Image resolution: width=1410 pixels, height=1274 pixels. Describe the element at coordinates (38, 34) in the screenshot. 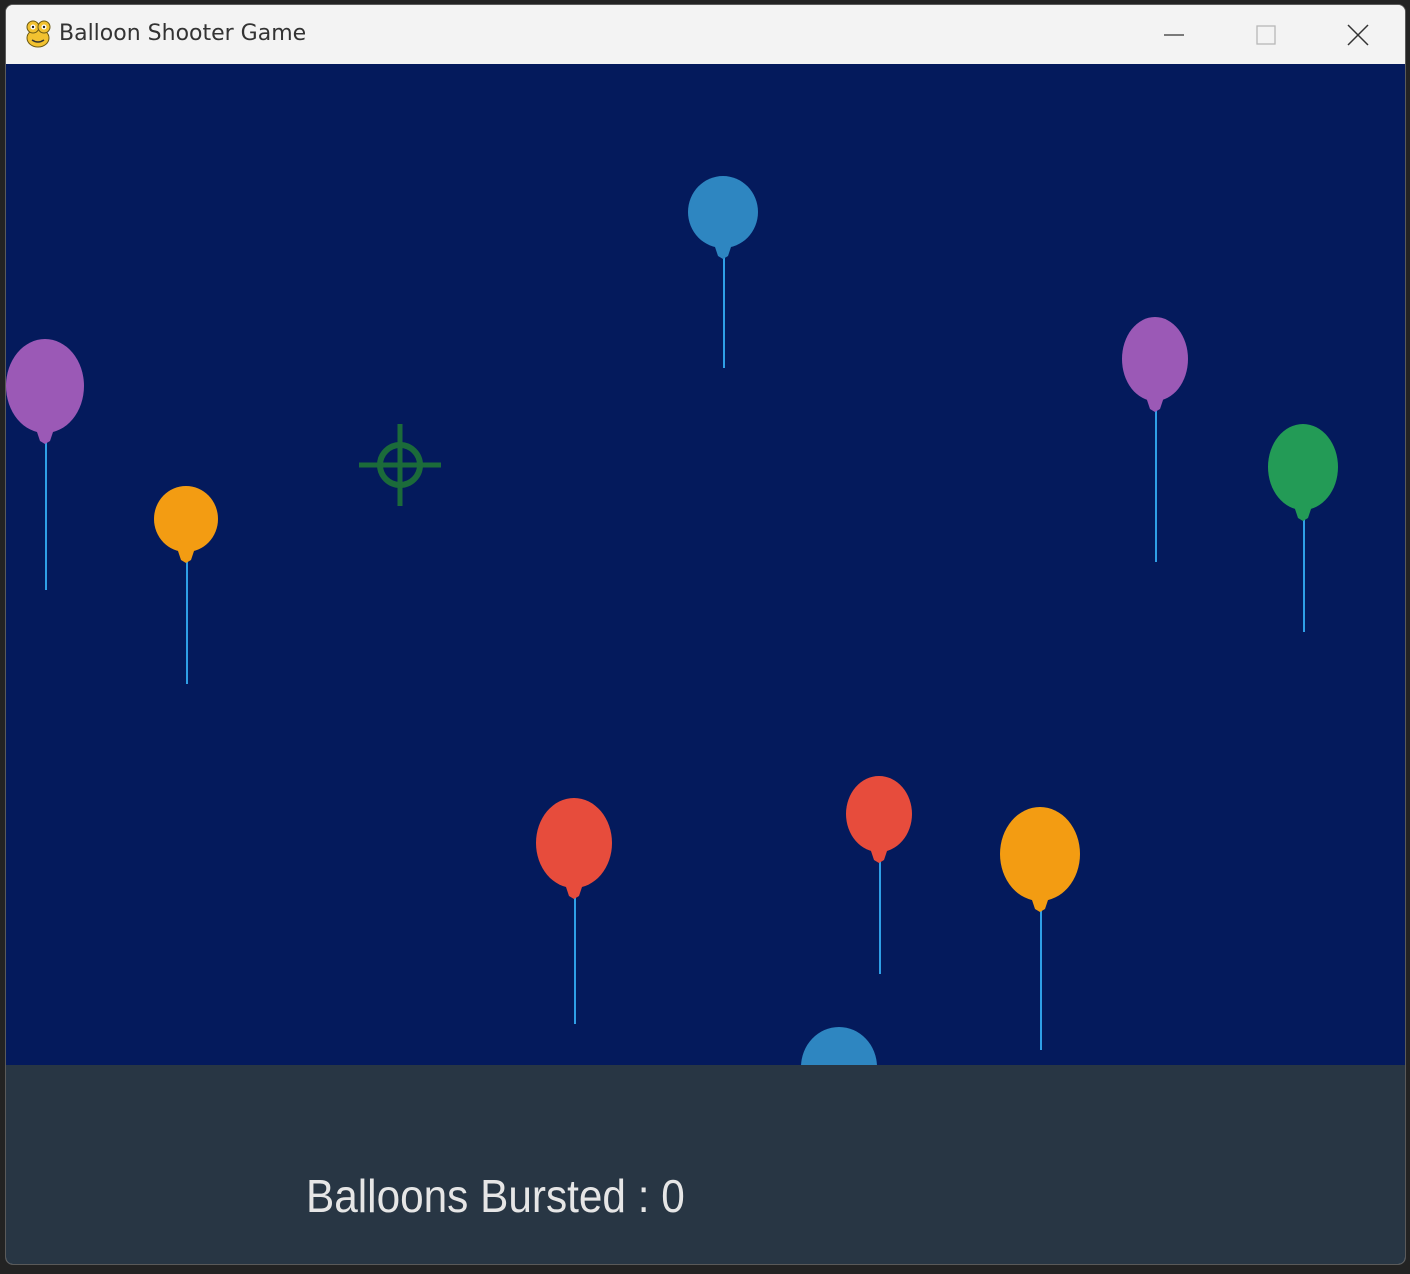

I see `pygame-snake-icon` at that location.